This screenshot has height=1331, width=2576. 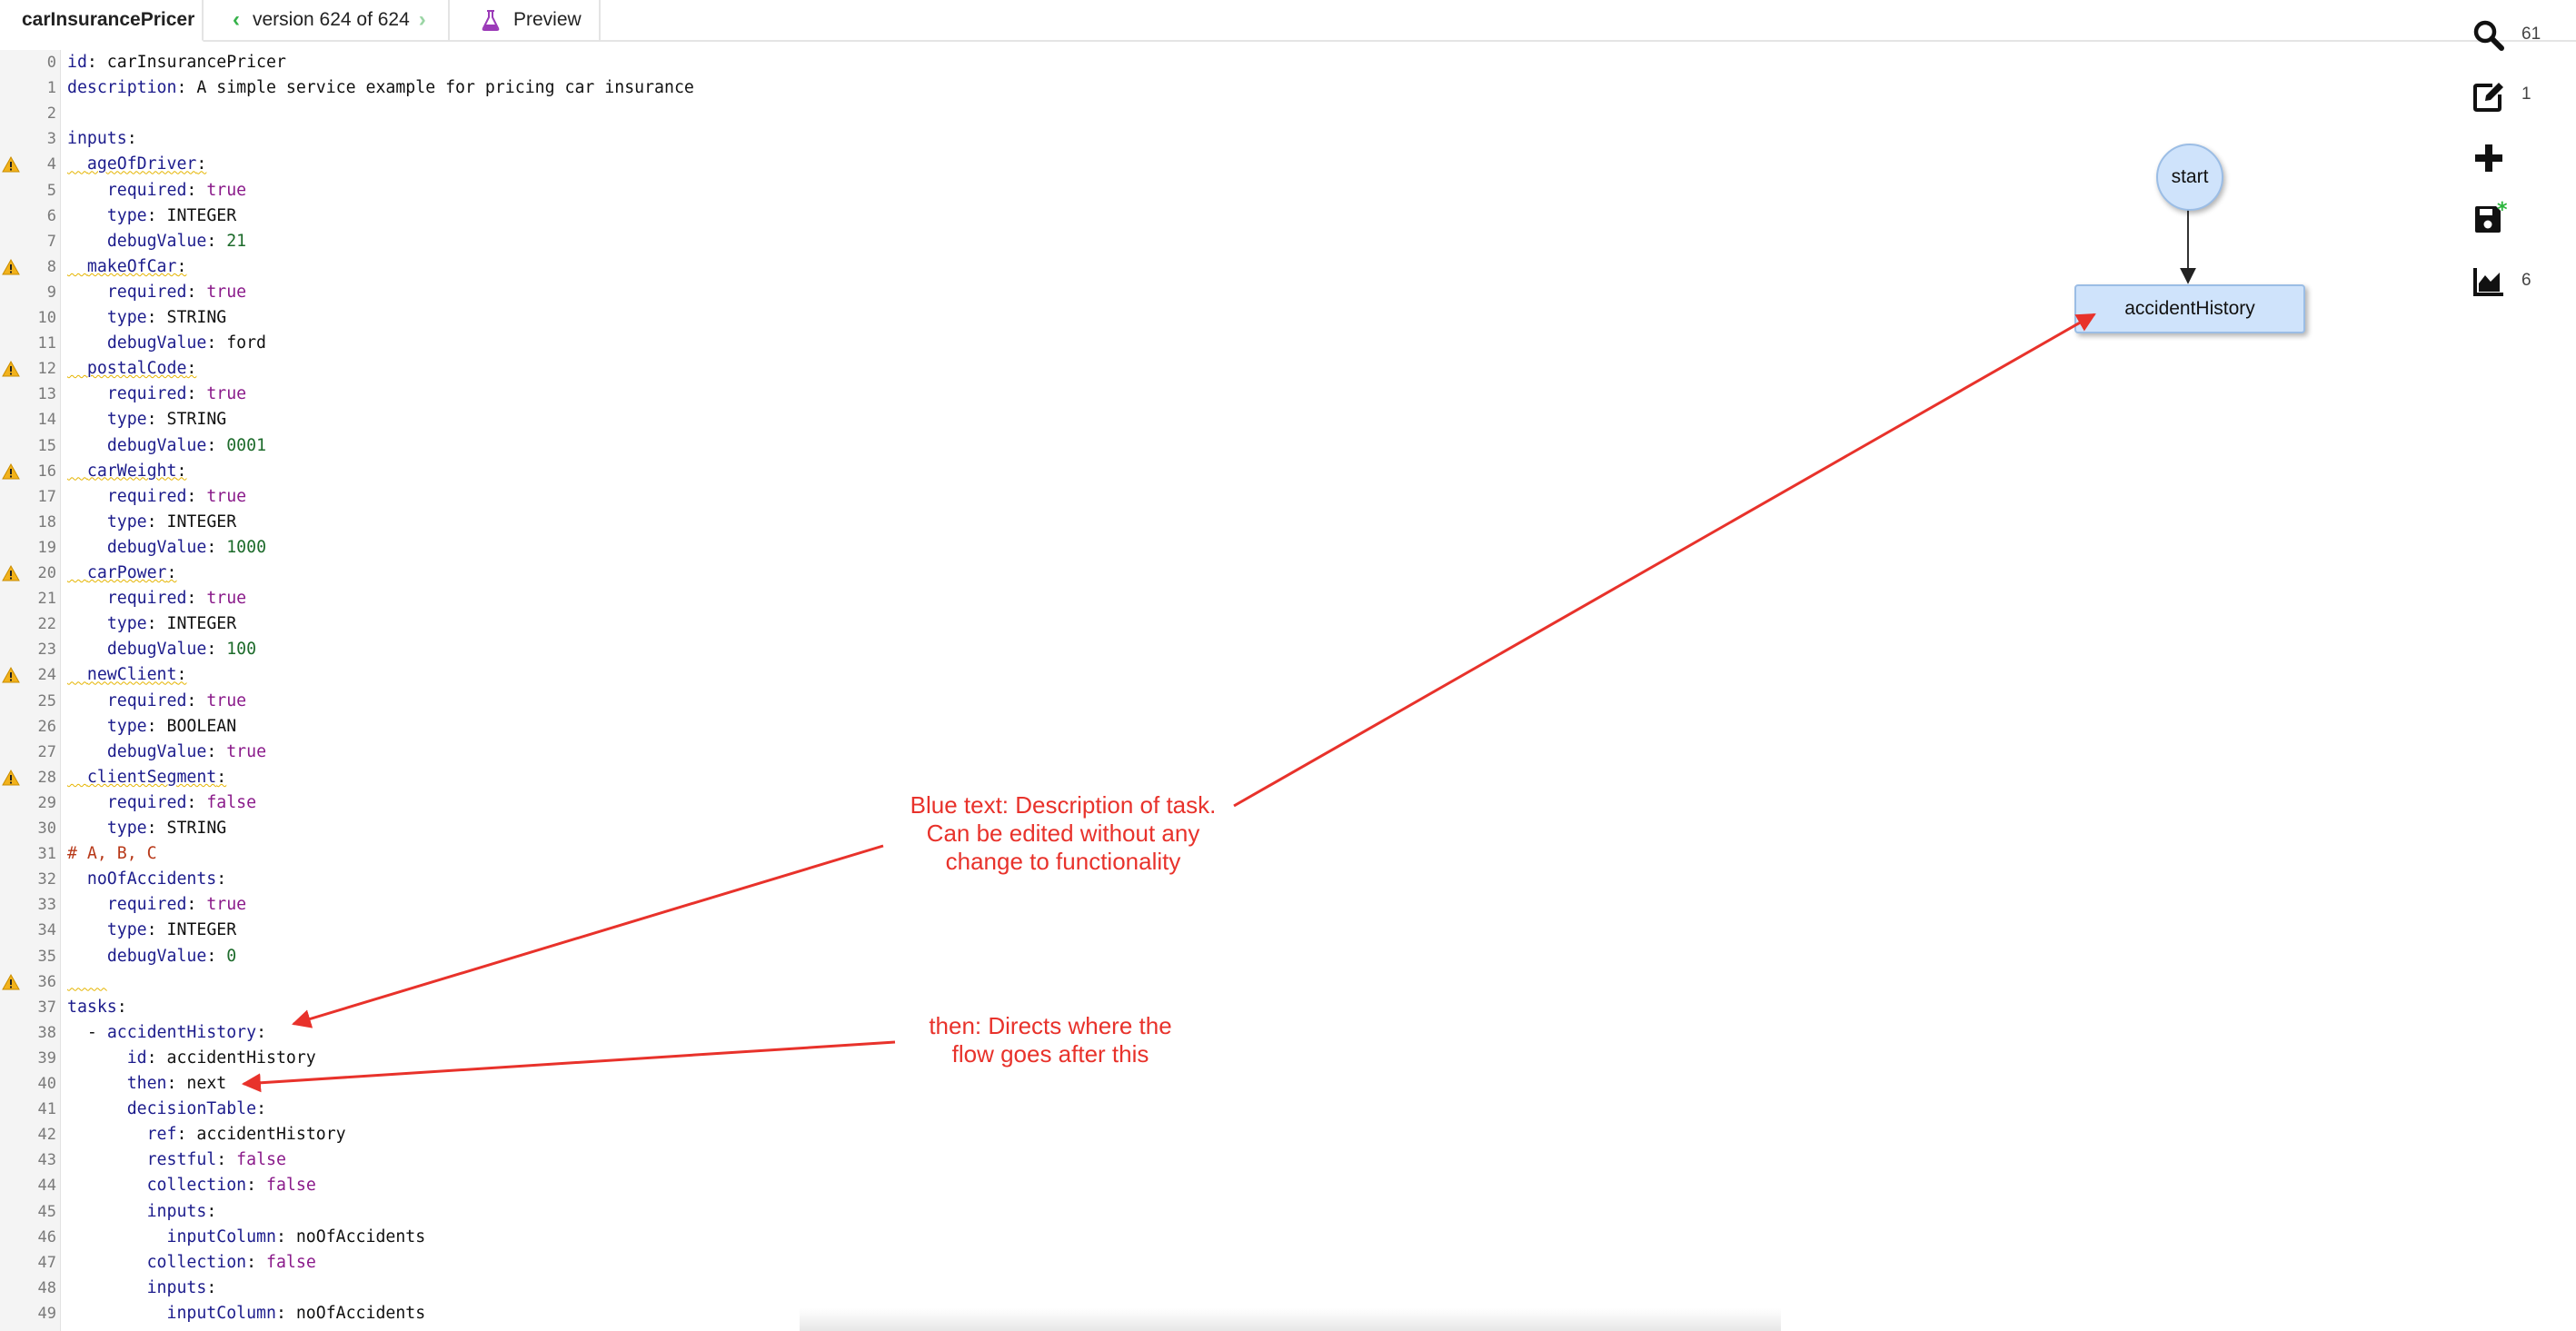 I want to click on code-line: 48 inputs:, so click(x=455, y=1288).